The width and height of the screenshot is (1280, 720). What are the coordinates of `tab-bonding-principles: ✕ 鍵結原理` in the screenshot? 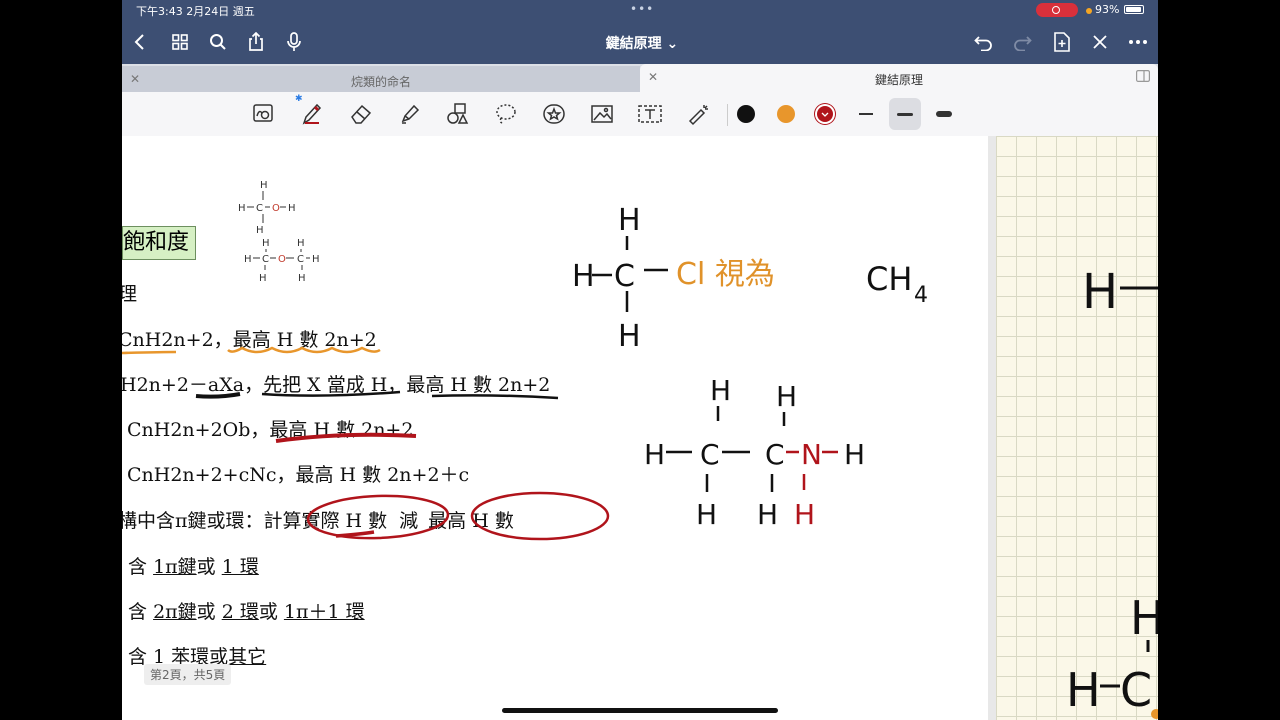 It's located at (899, 78).